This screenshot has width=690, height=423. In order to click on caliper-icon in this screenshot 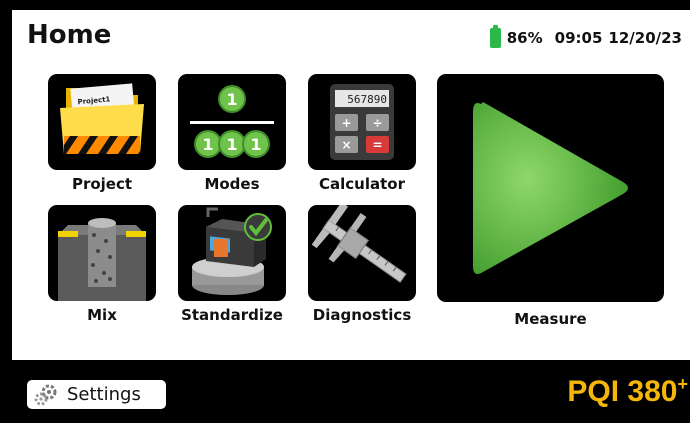, I will do `click(359, 244)`.